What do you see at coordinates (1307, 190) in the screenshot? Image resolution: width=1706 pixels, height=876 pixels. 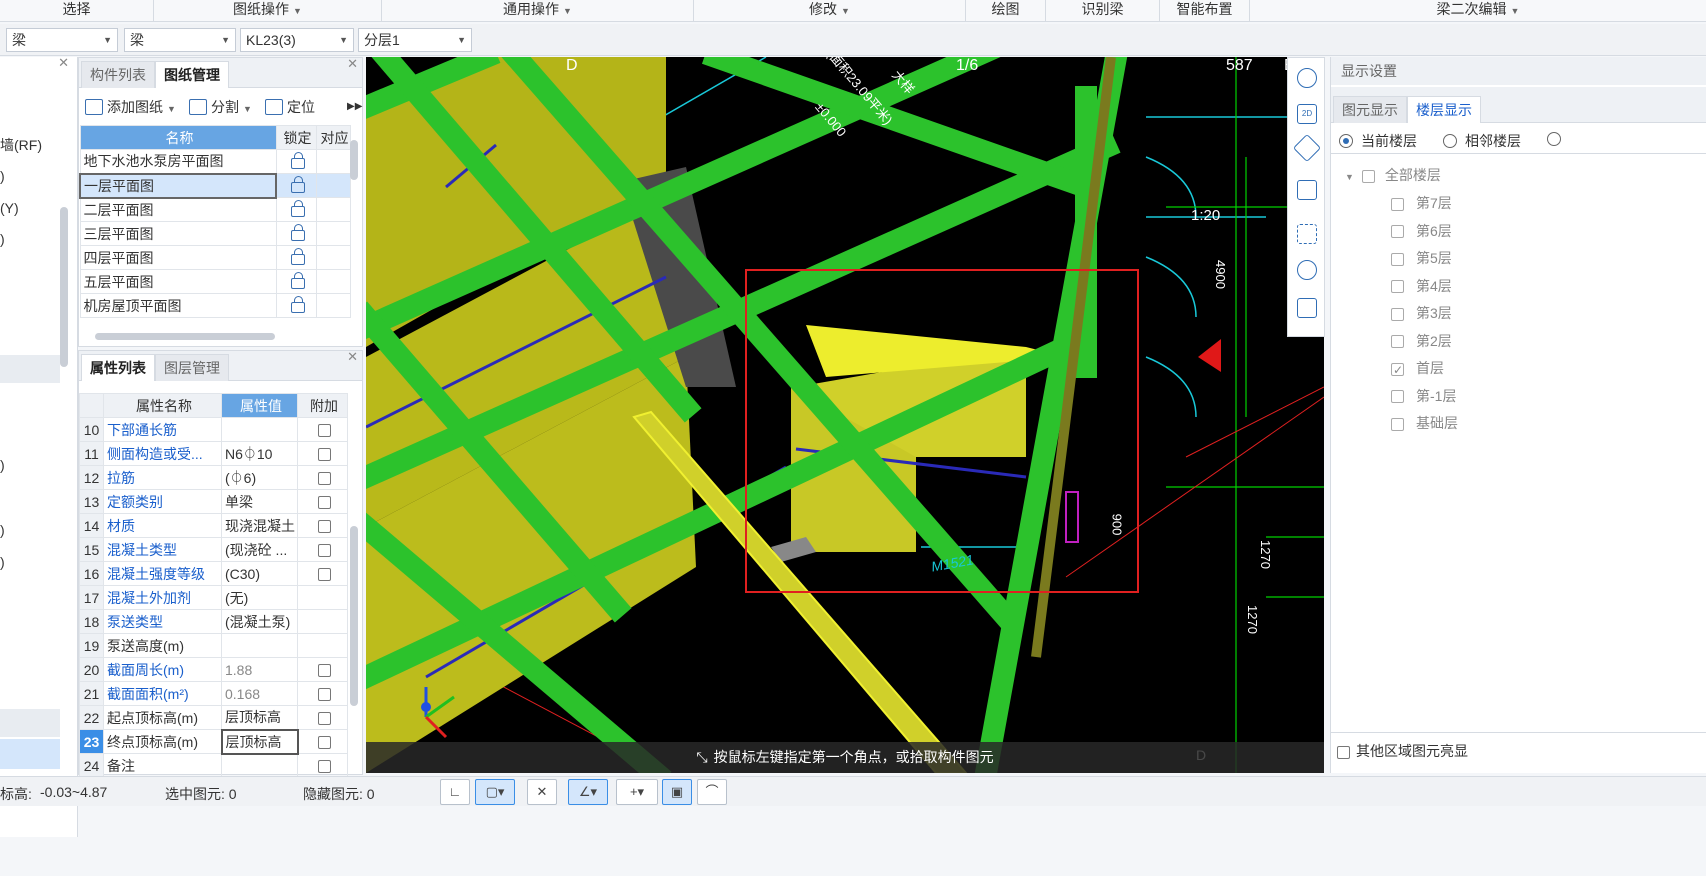 I see `cube-icon` at bounding box center [1307, 190].